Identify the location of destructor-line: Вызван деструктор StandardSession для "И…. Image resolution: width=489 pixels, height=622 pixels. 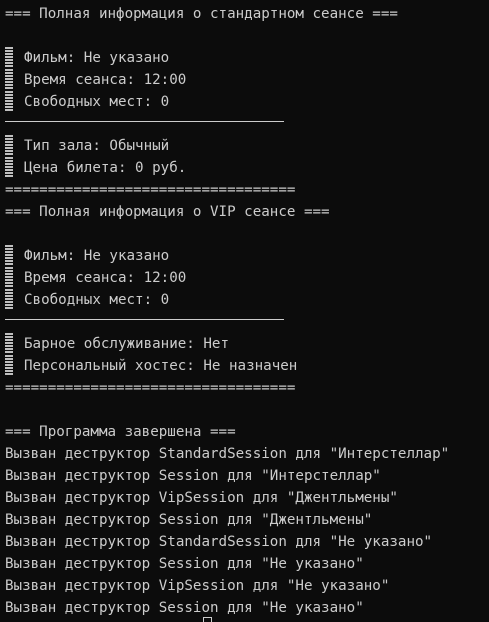
(227, 454).